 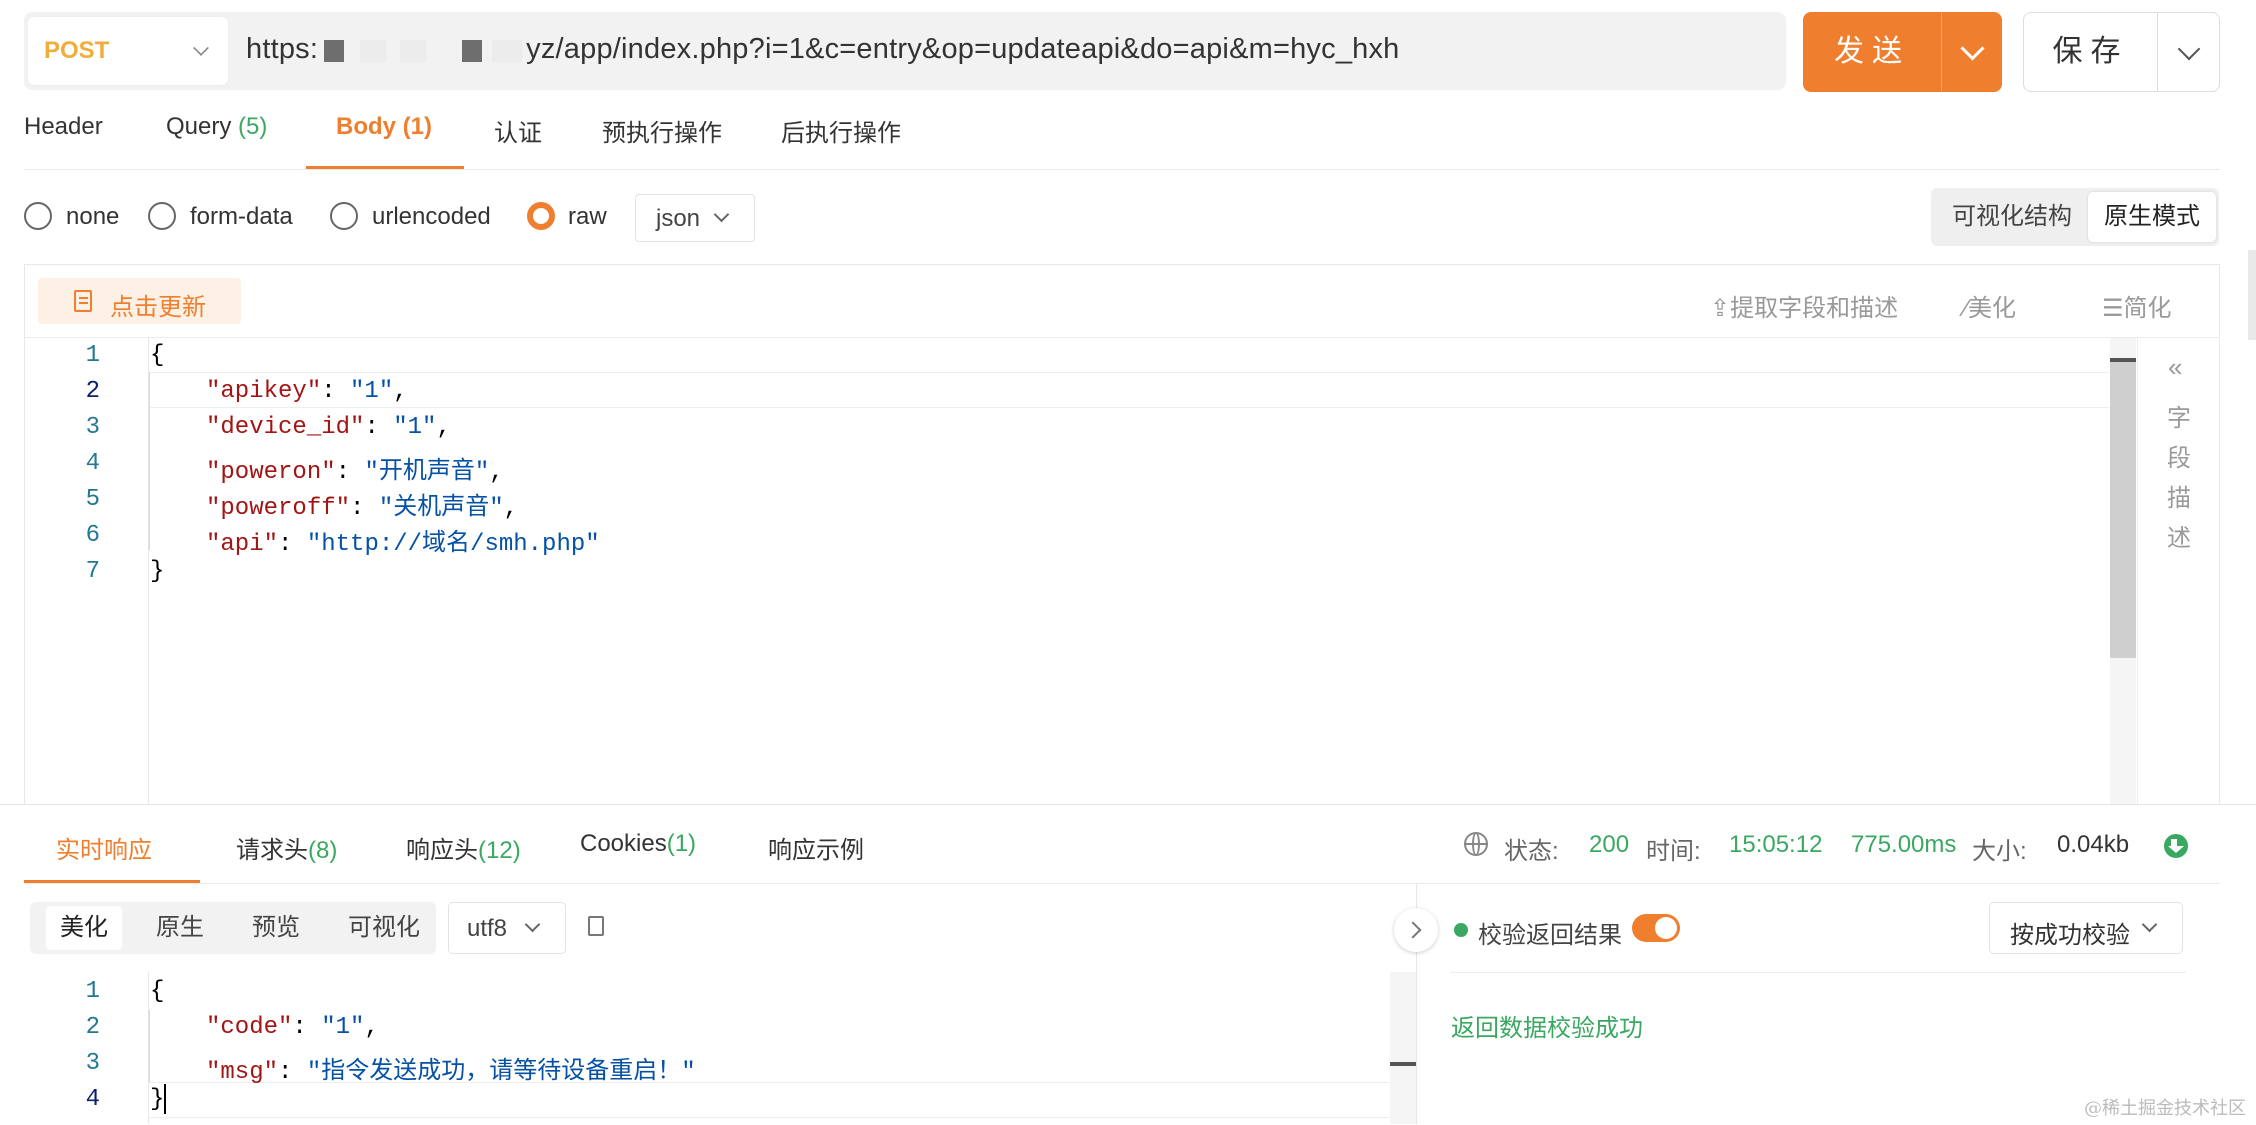 I want to click on tab-cookies: Cookies(1), so click(x=638, y=844).